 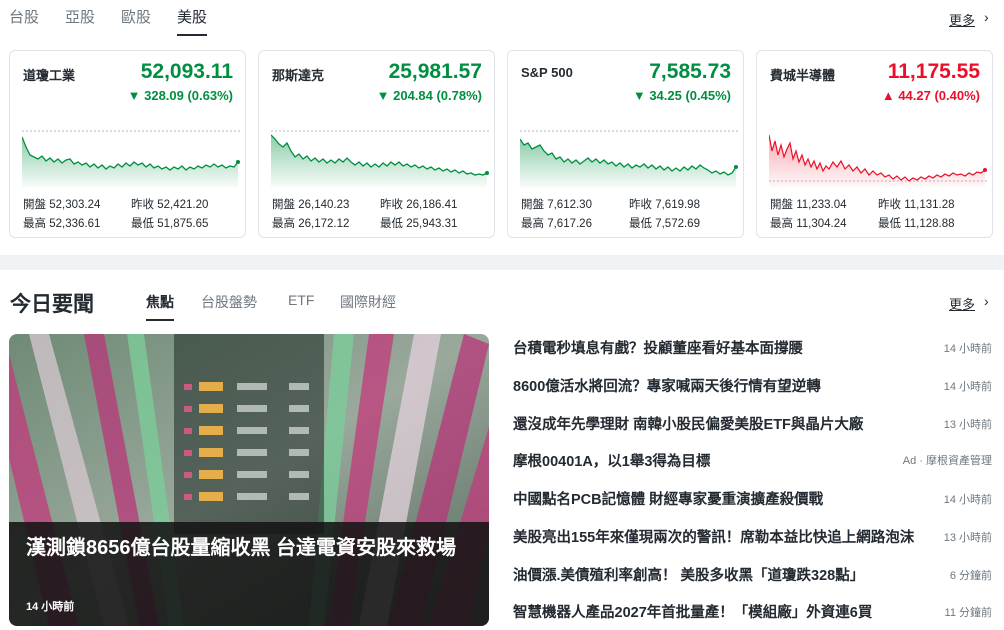 I want to click on news-headline: 摩根00401A，以1舉3得為目標, so click(x=611, y=460).